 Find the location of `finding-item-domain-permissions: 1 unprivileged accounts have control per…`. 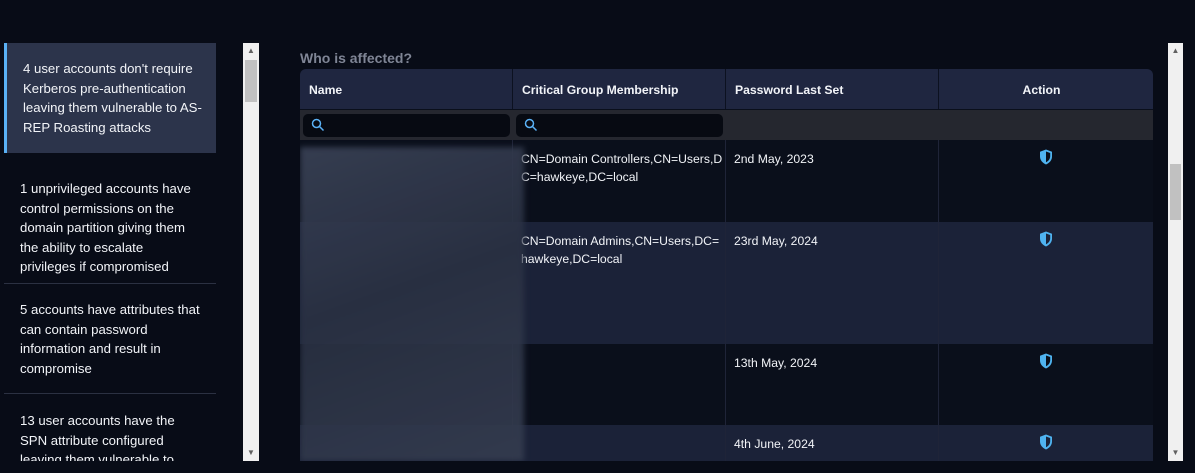

finding-item-domain-permissions: 1 unprivileged accounts have control per… is located at coordinates (110, 218).